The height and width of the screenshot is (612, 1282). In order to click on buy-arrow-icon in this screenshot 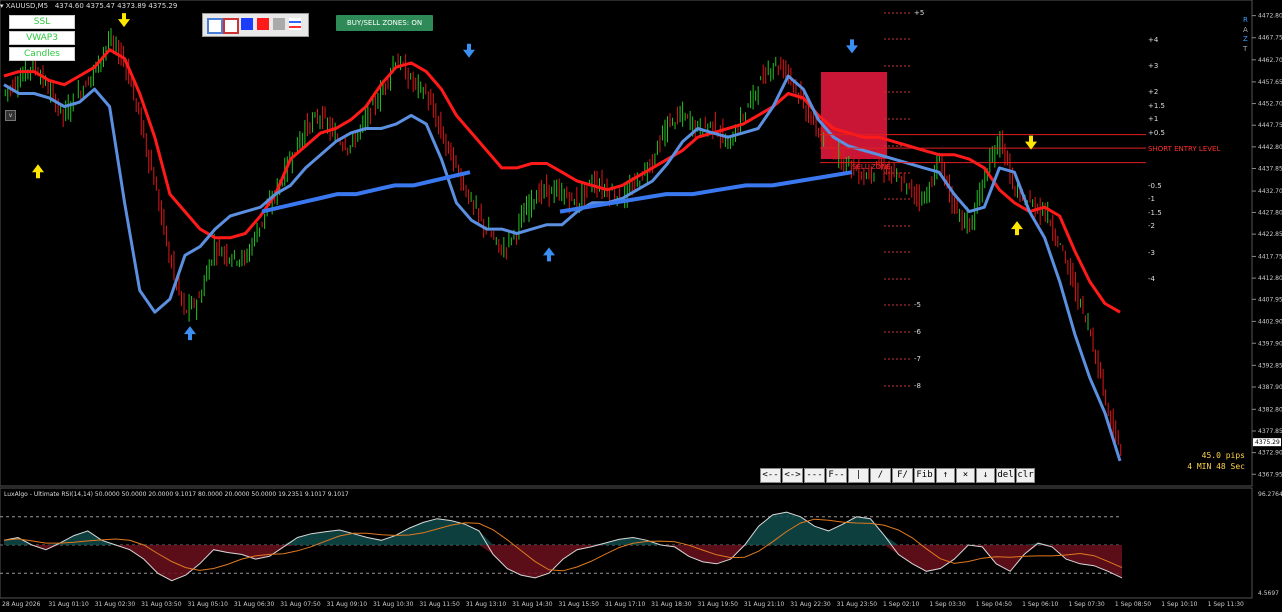, I will do `click(38, 171)`.